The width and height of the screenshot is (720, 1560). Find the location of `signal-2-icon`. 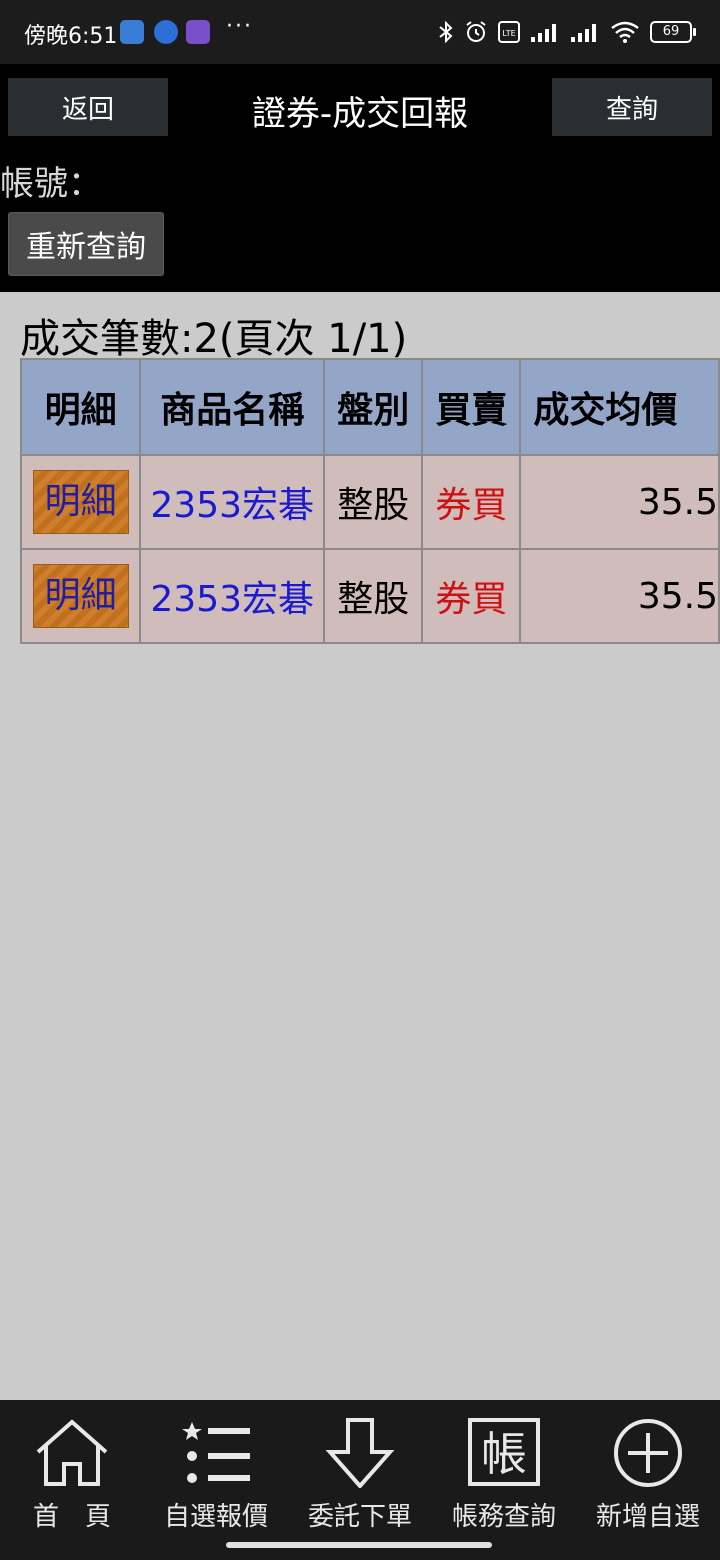

signal-2-icon is located at coordinates (583, 33).